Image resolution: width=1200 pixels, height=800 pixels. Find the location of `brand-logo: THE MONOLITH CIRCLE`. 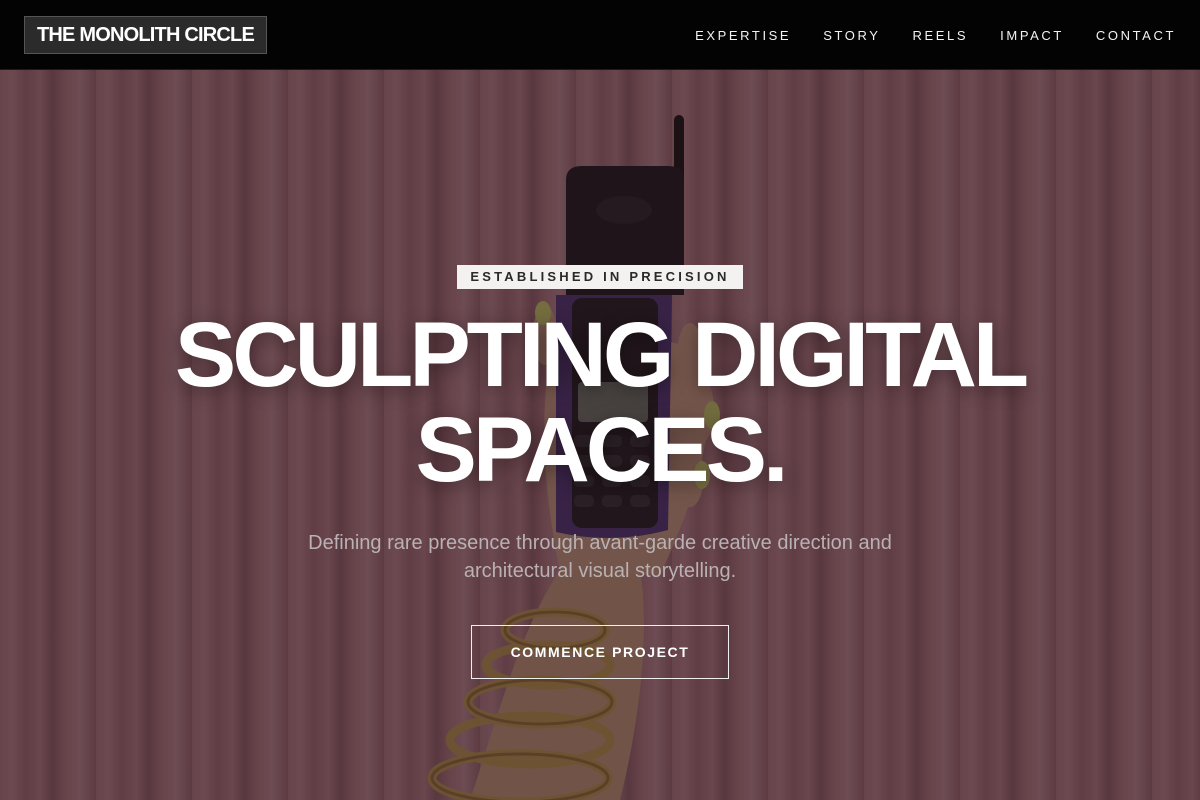

brand-logo: THE MONOLITH CIRCLE is located at coordinates (146, 35).